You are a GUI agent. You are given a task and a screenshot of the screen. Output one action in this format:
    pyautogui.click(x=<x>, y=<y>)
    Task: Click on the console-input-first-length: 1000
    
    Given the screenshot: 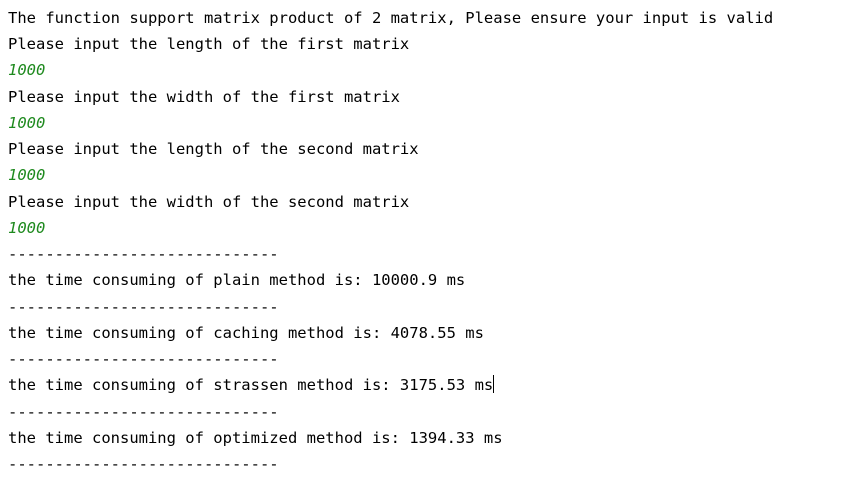 What is the action you would take?
    pyautogui.click(x=27, y=70)
    